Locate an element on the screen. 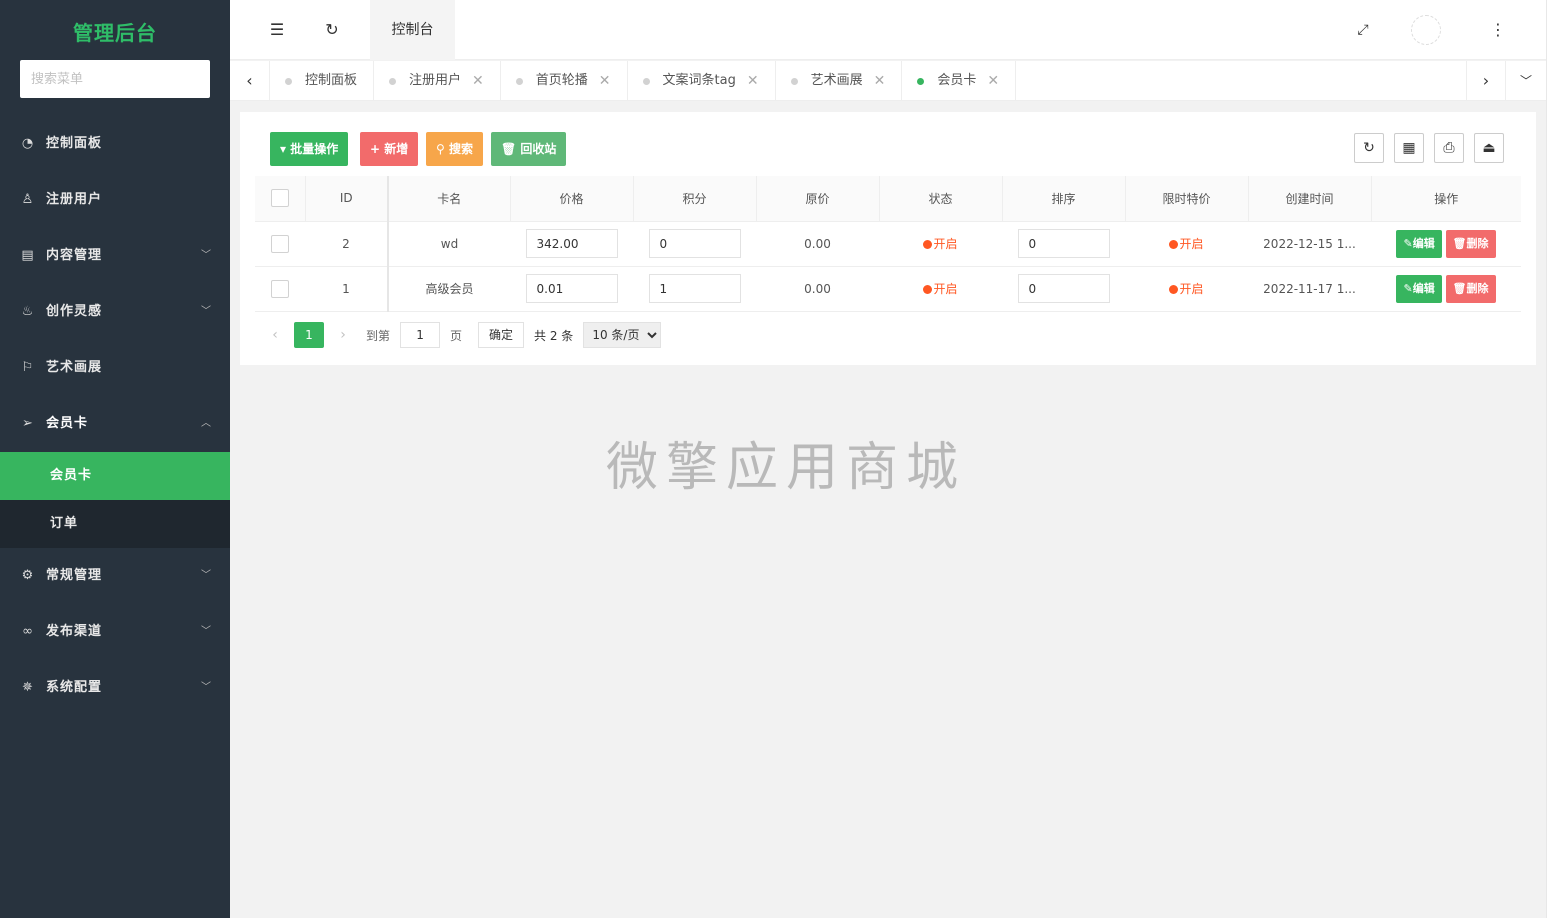 The width and height of the screenshot is (1552, 918). tab-label: 会员卡 is located at coordinates (957, 80).